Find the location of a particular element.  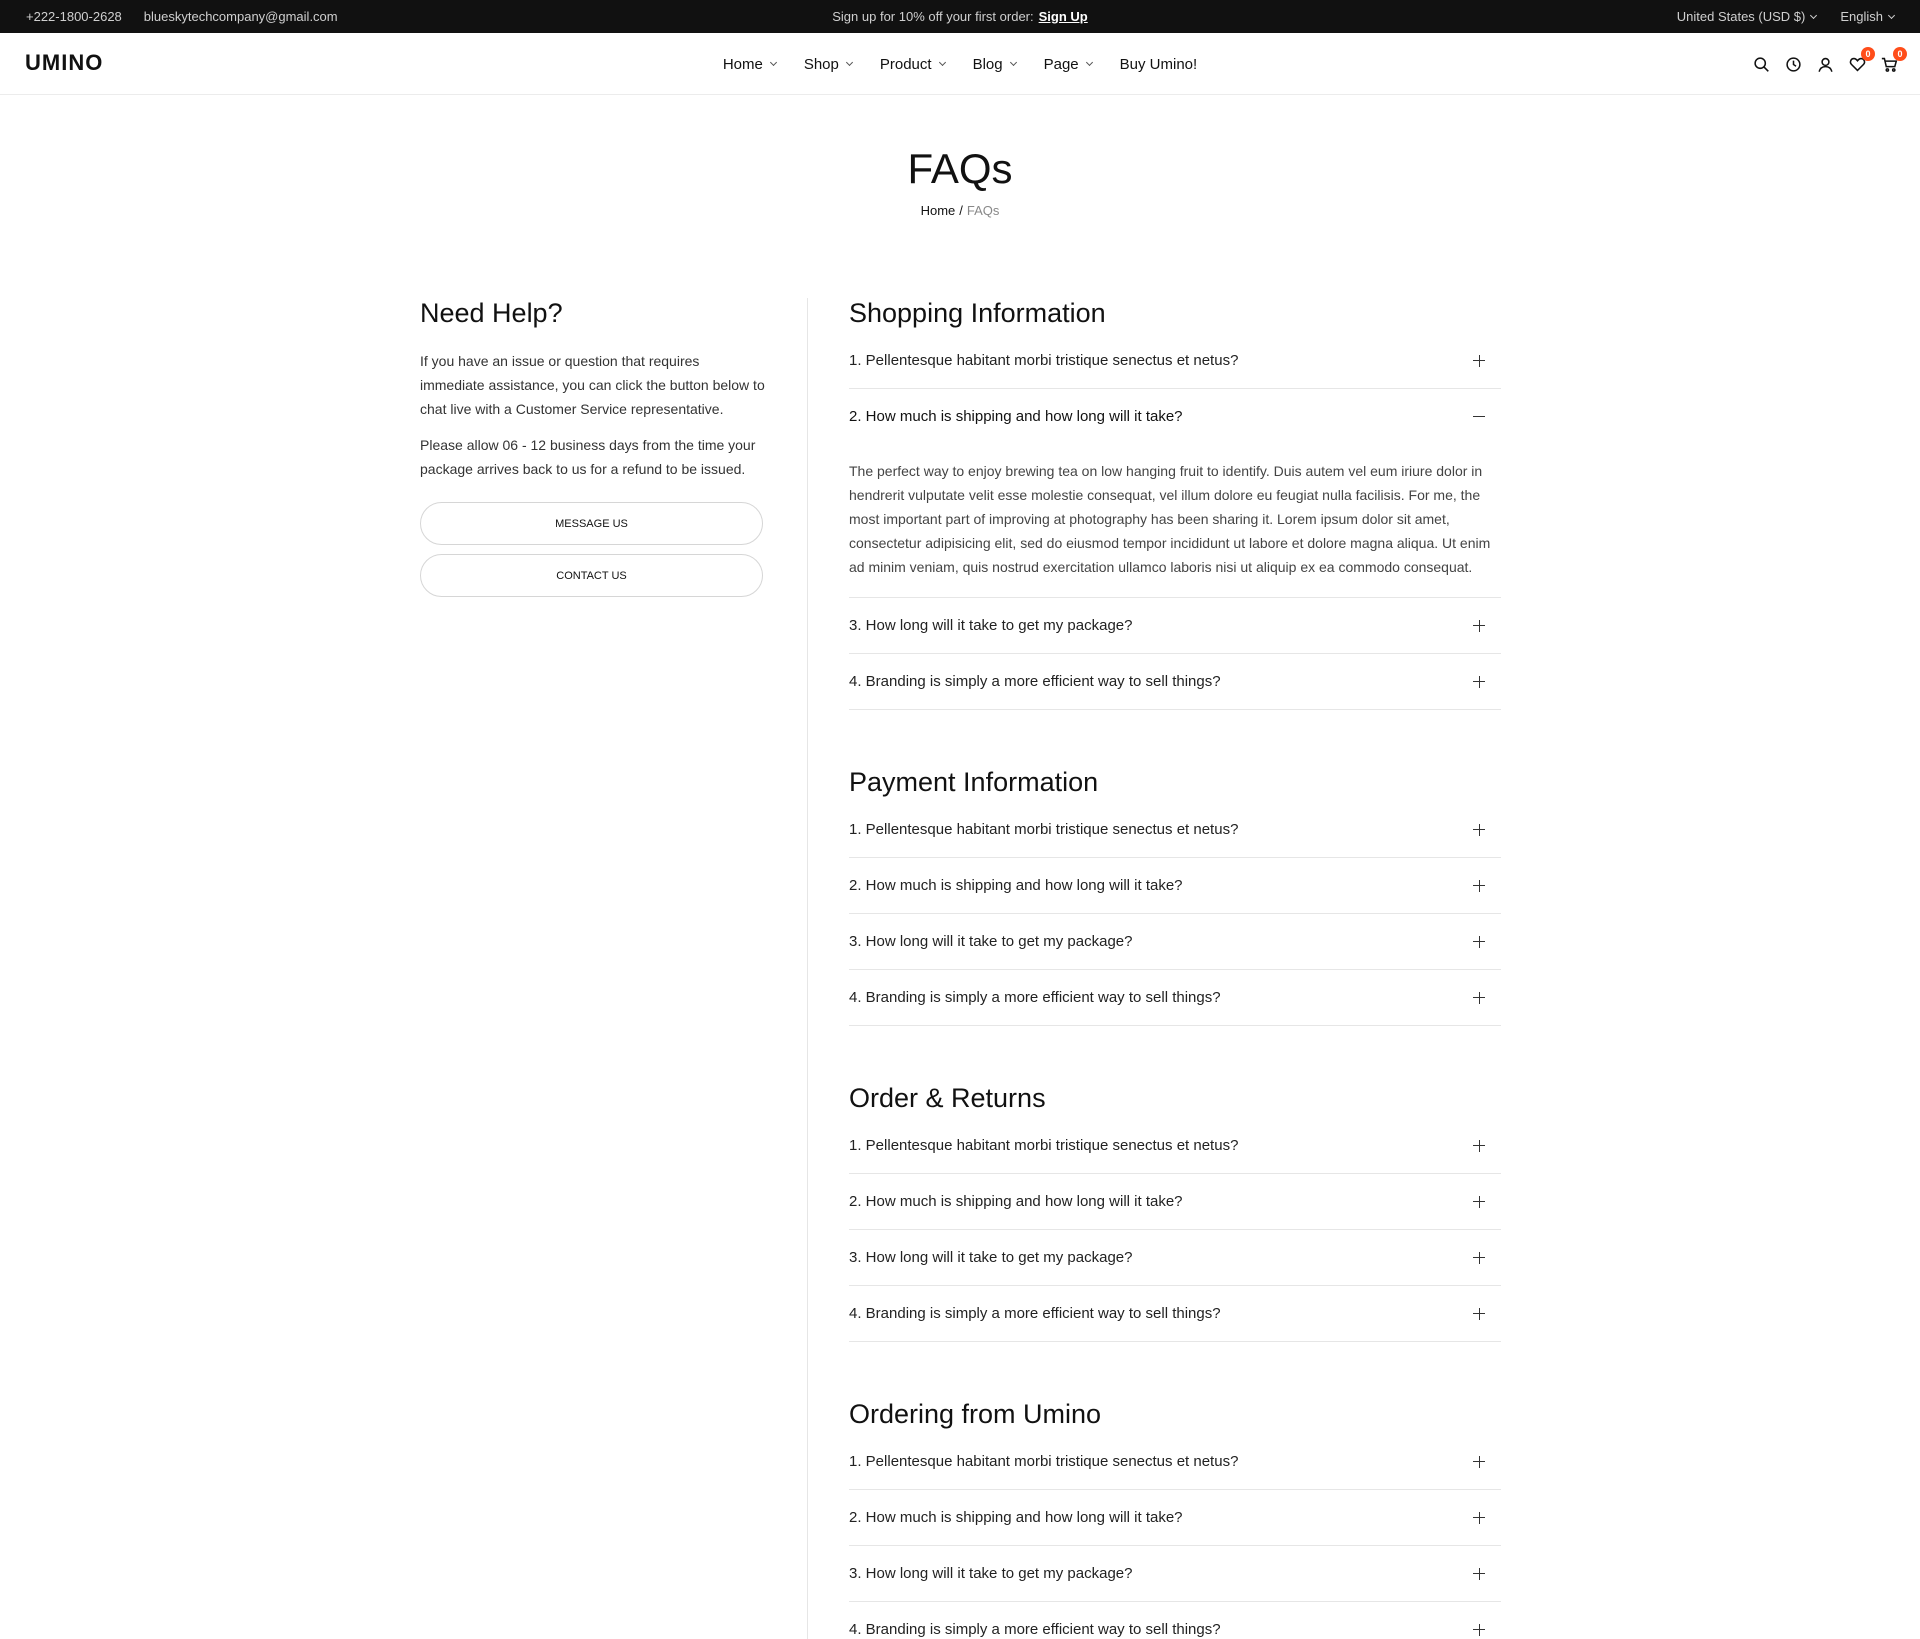

cart-icon: 0 is located at coordinates (1893, 60).